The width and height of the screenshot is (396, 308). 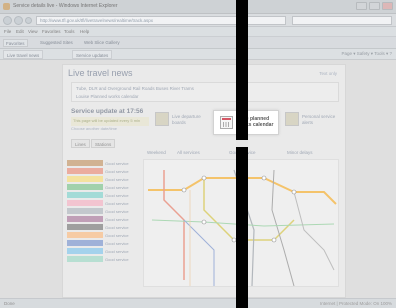 I want to click on dropdown-icon, so click(x=28, y=20).